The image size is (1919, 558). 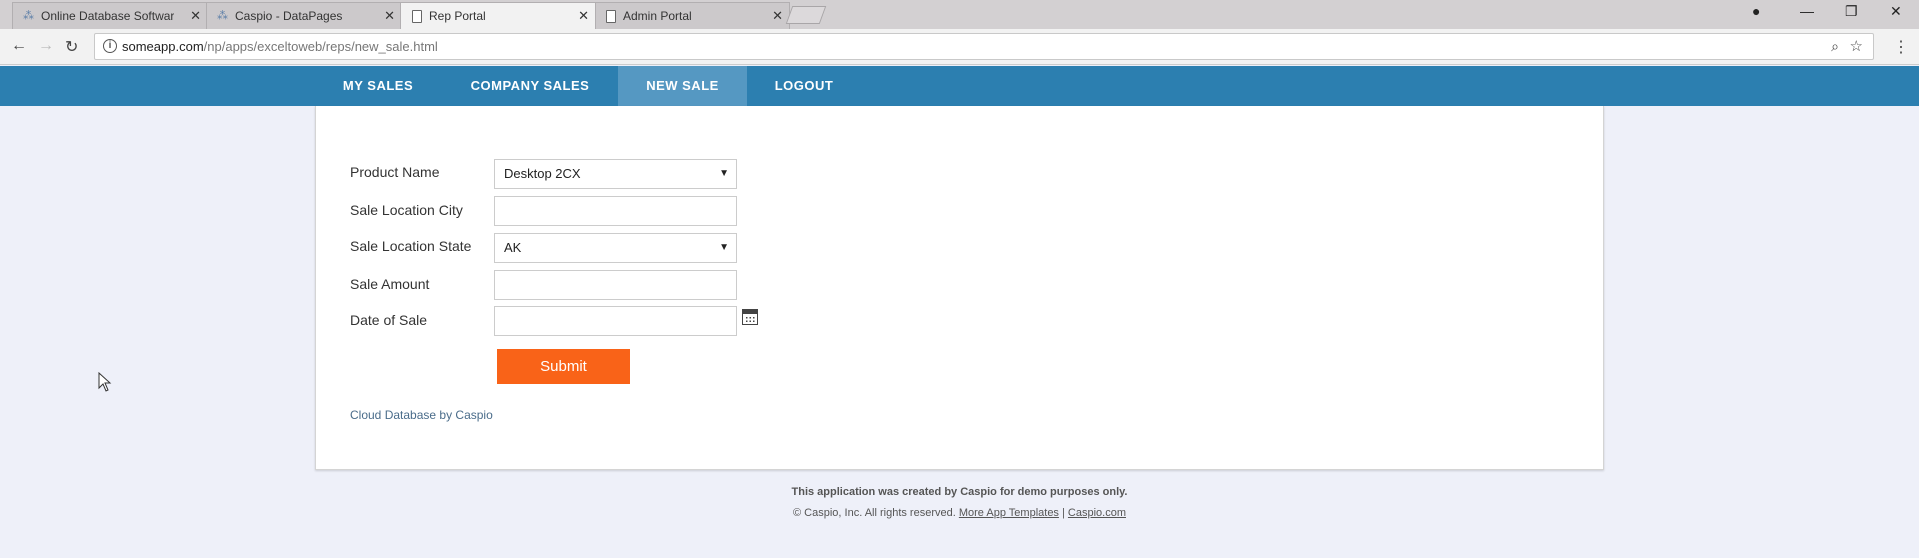 I want to click on tab-caspio-datapages: ⁂ Caspio - DataPages ✕, so click(x=304, y=15).